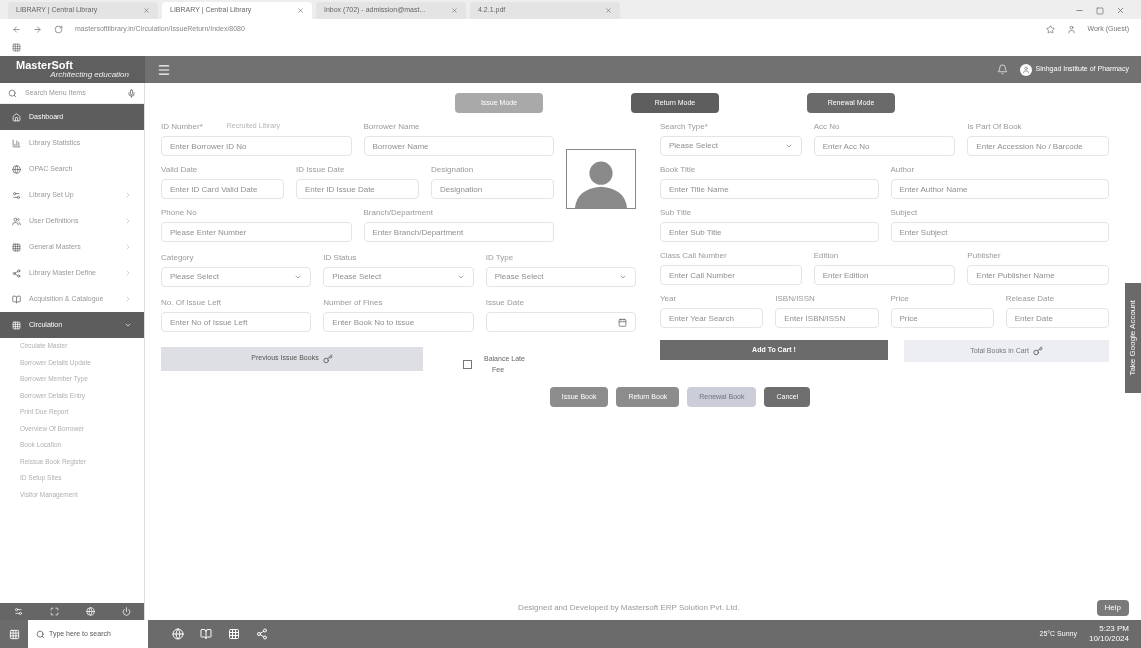 This screenshot has height=648, width=1141. I want to click on avatar-icon, so click(1025, 69).